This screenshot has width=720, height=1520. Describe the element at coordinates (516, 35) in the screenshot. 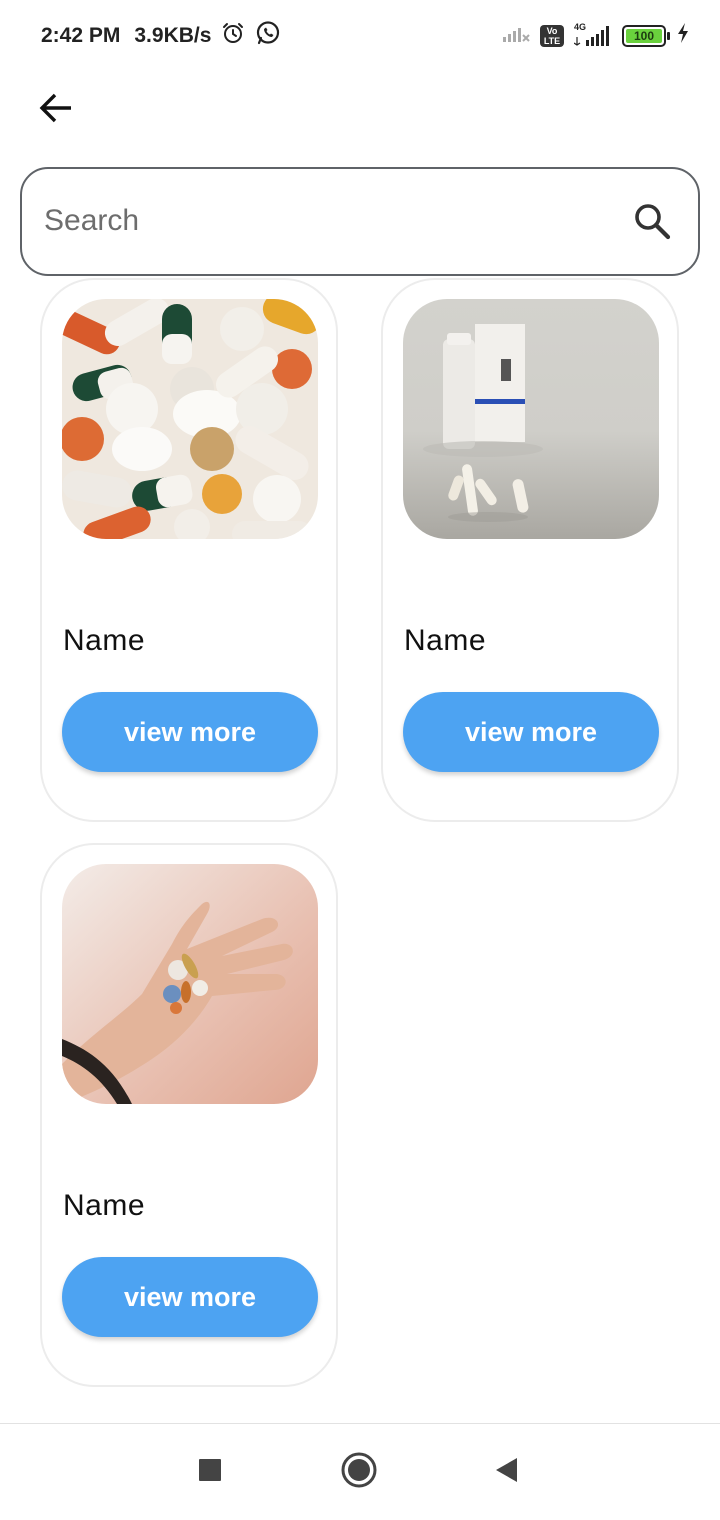

I see `signal-muted-icon` at that location.